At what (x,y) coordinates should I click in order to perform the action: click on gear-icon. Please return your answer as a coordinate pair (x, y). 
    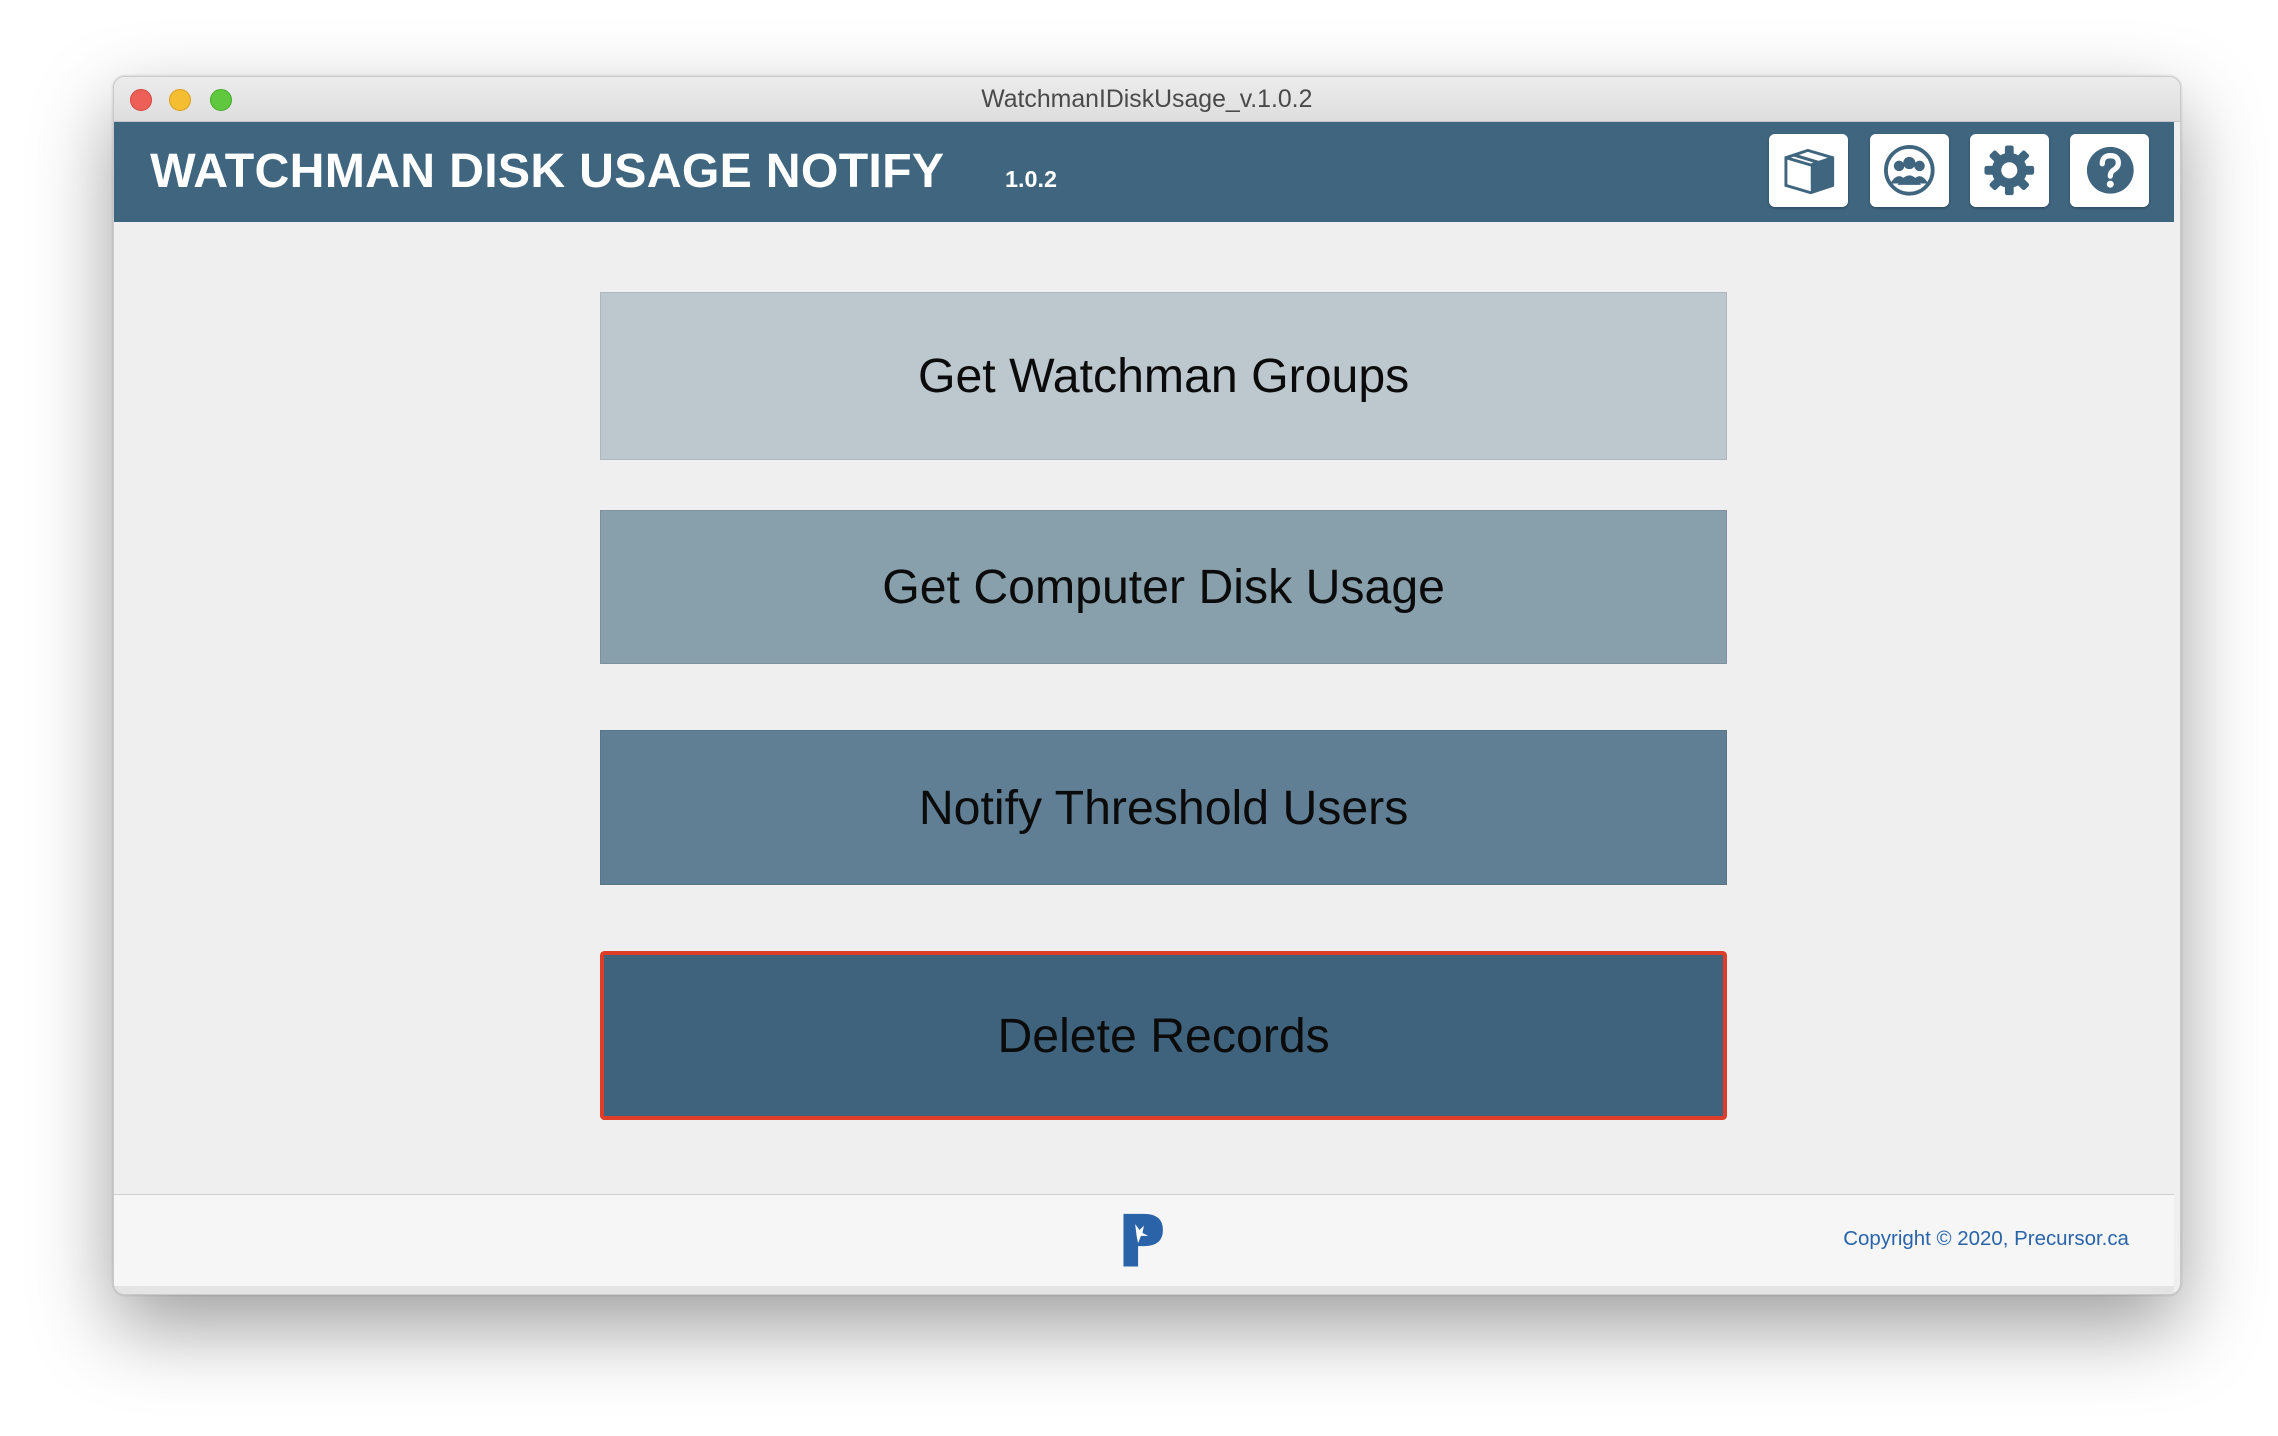
    Looking at the image, I should click on (2009, 170).